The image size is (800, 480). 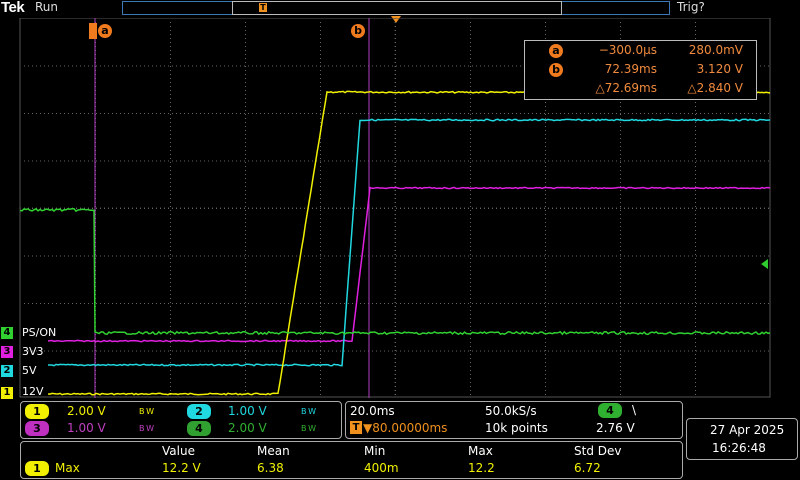 I want to click on channel-3-label: 3V3, so click(x=33, y=351).